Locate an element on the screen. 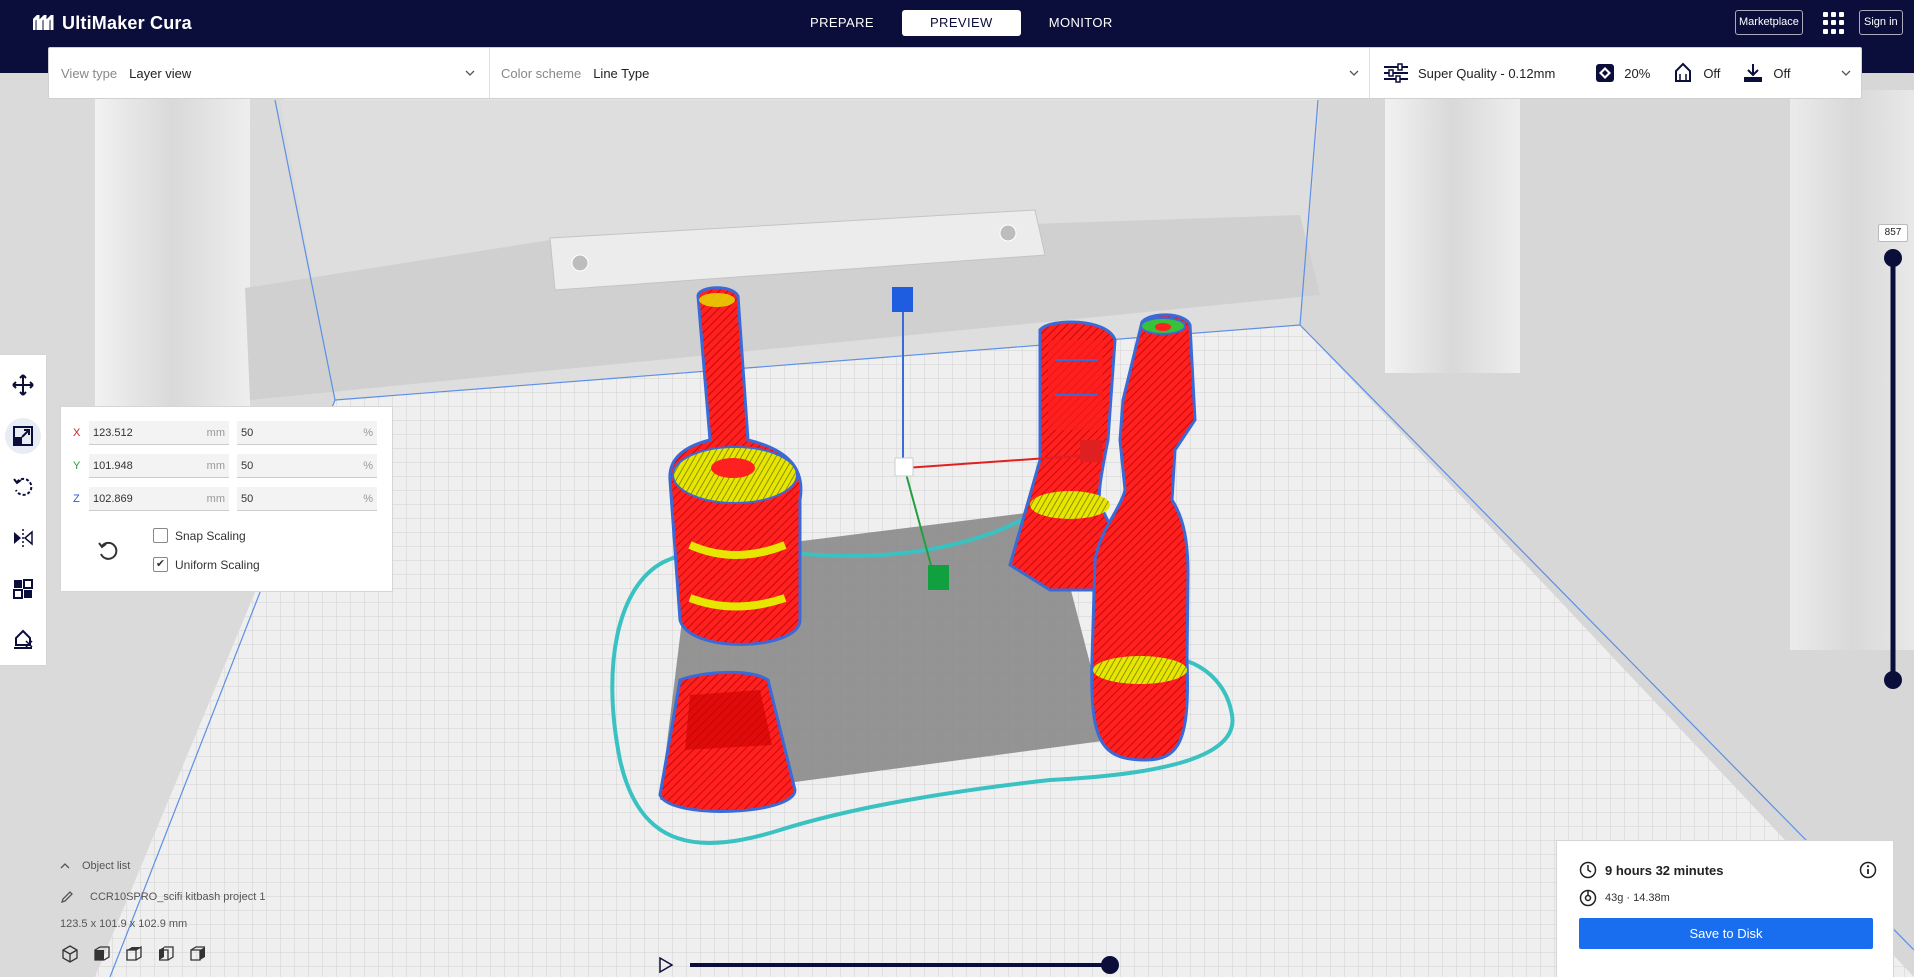  stage-tabs: PREPARE PREVIEW MONITOR is located at coordinates (961, 23).